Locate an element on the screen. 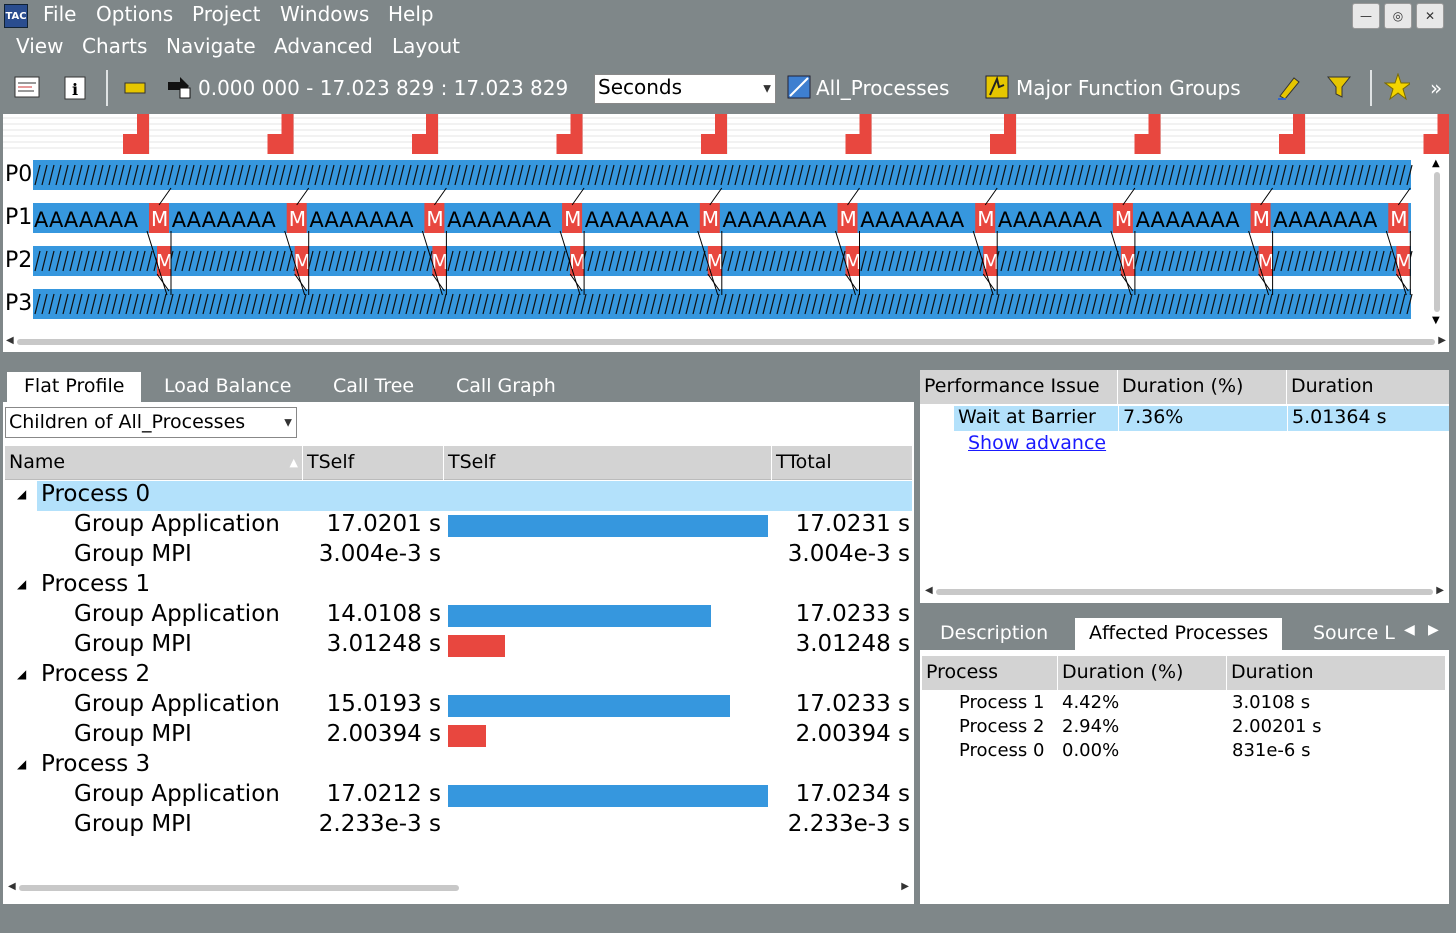  children-filter-select: Children of All_Processes ▼ is located at coordinates (151, 422).